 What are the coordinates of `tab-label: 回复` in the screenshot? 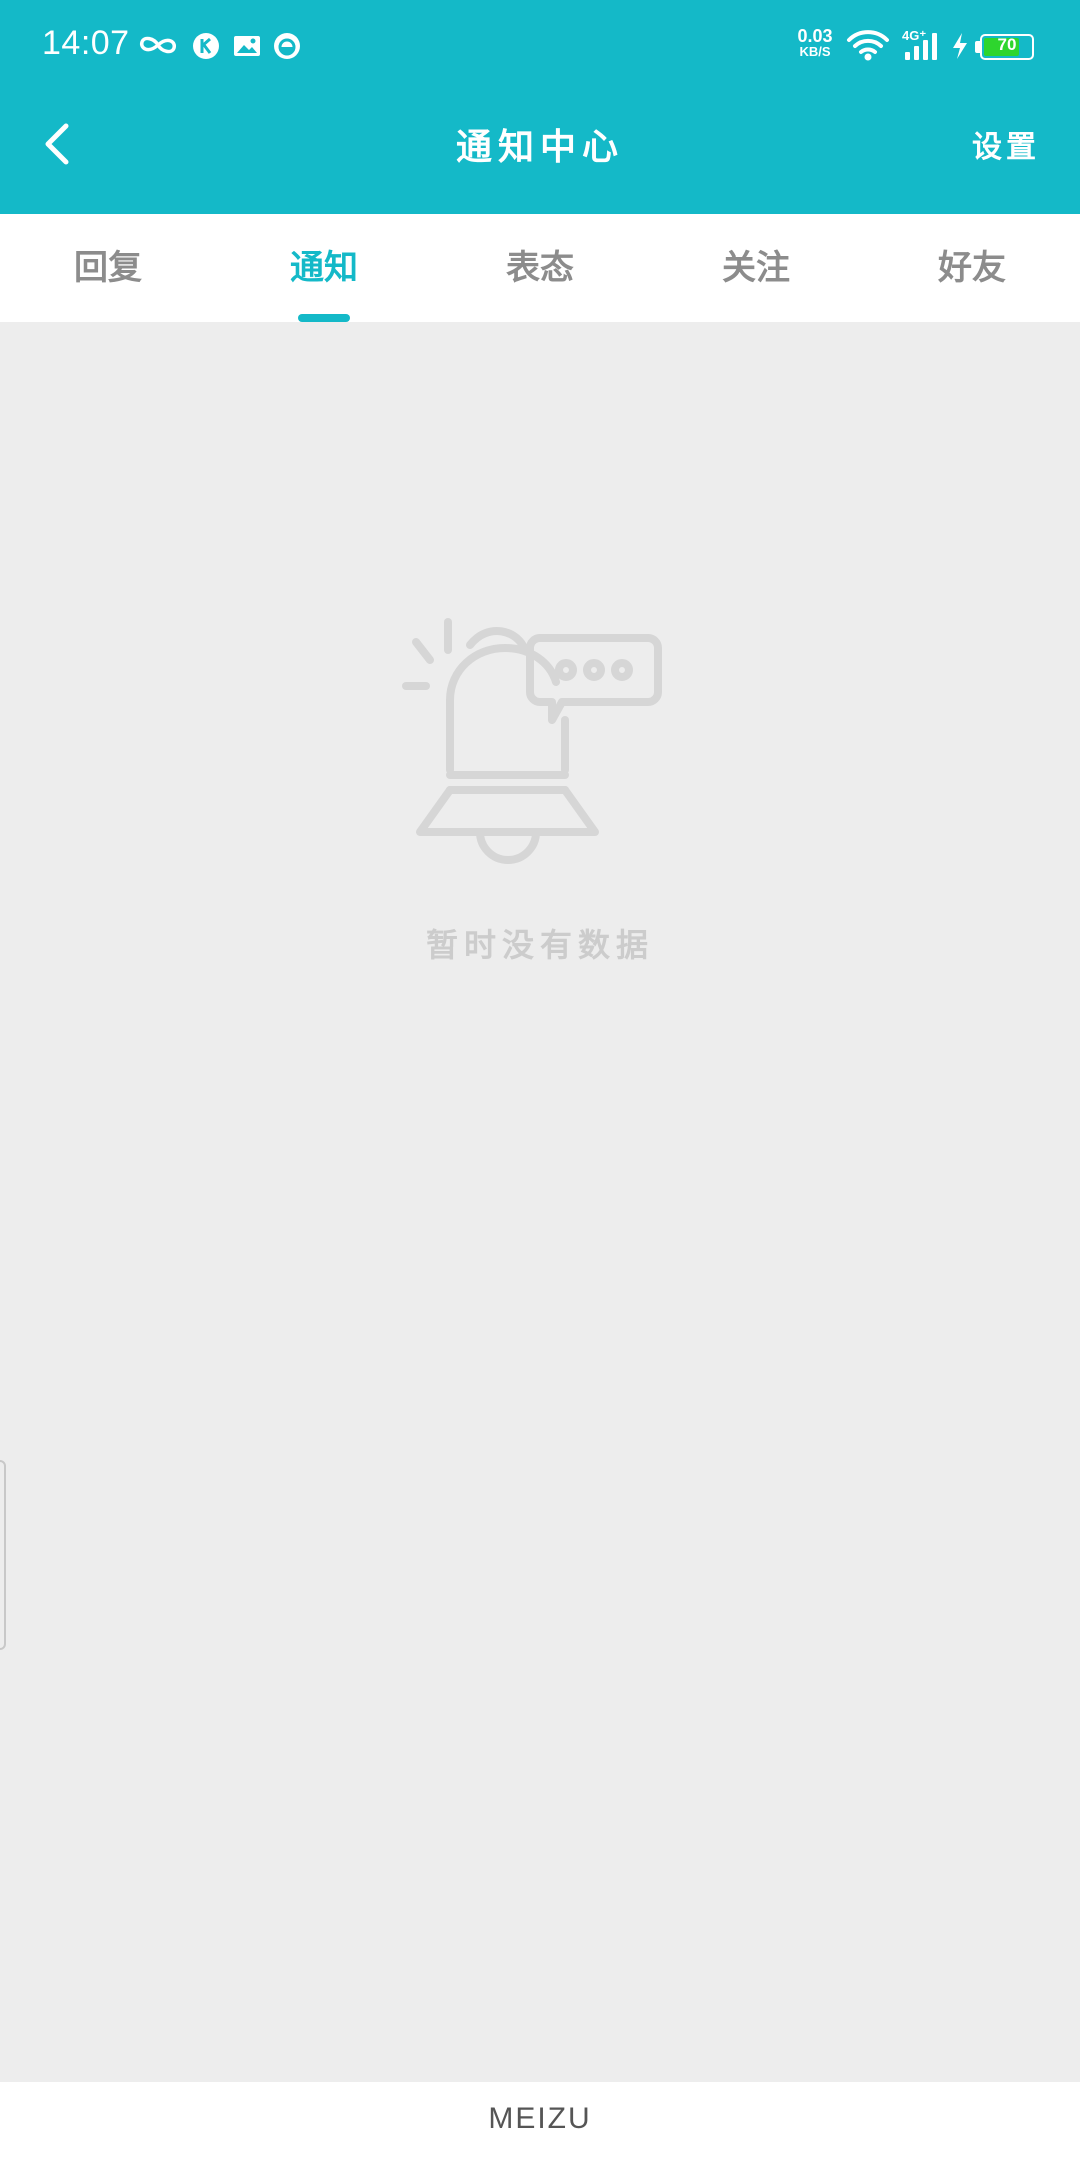 It's located at (108, 268).